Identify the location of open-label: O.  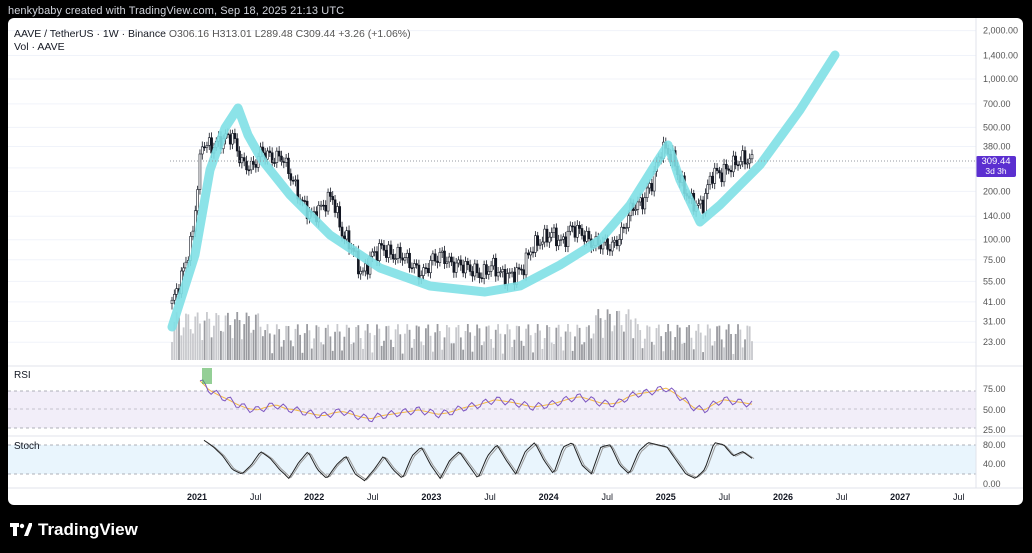
(173, 34).